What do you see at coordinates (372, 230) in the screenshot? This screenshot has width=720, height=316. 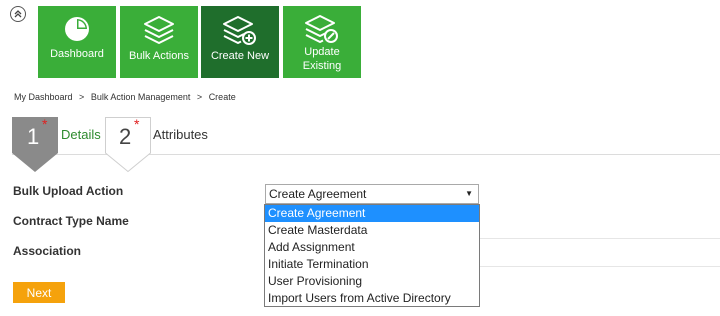 I see `option-create-masterdata: Create Masterdata` at bounding box center [372, 230].